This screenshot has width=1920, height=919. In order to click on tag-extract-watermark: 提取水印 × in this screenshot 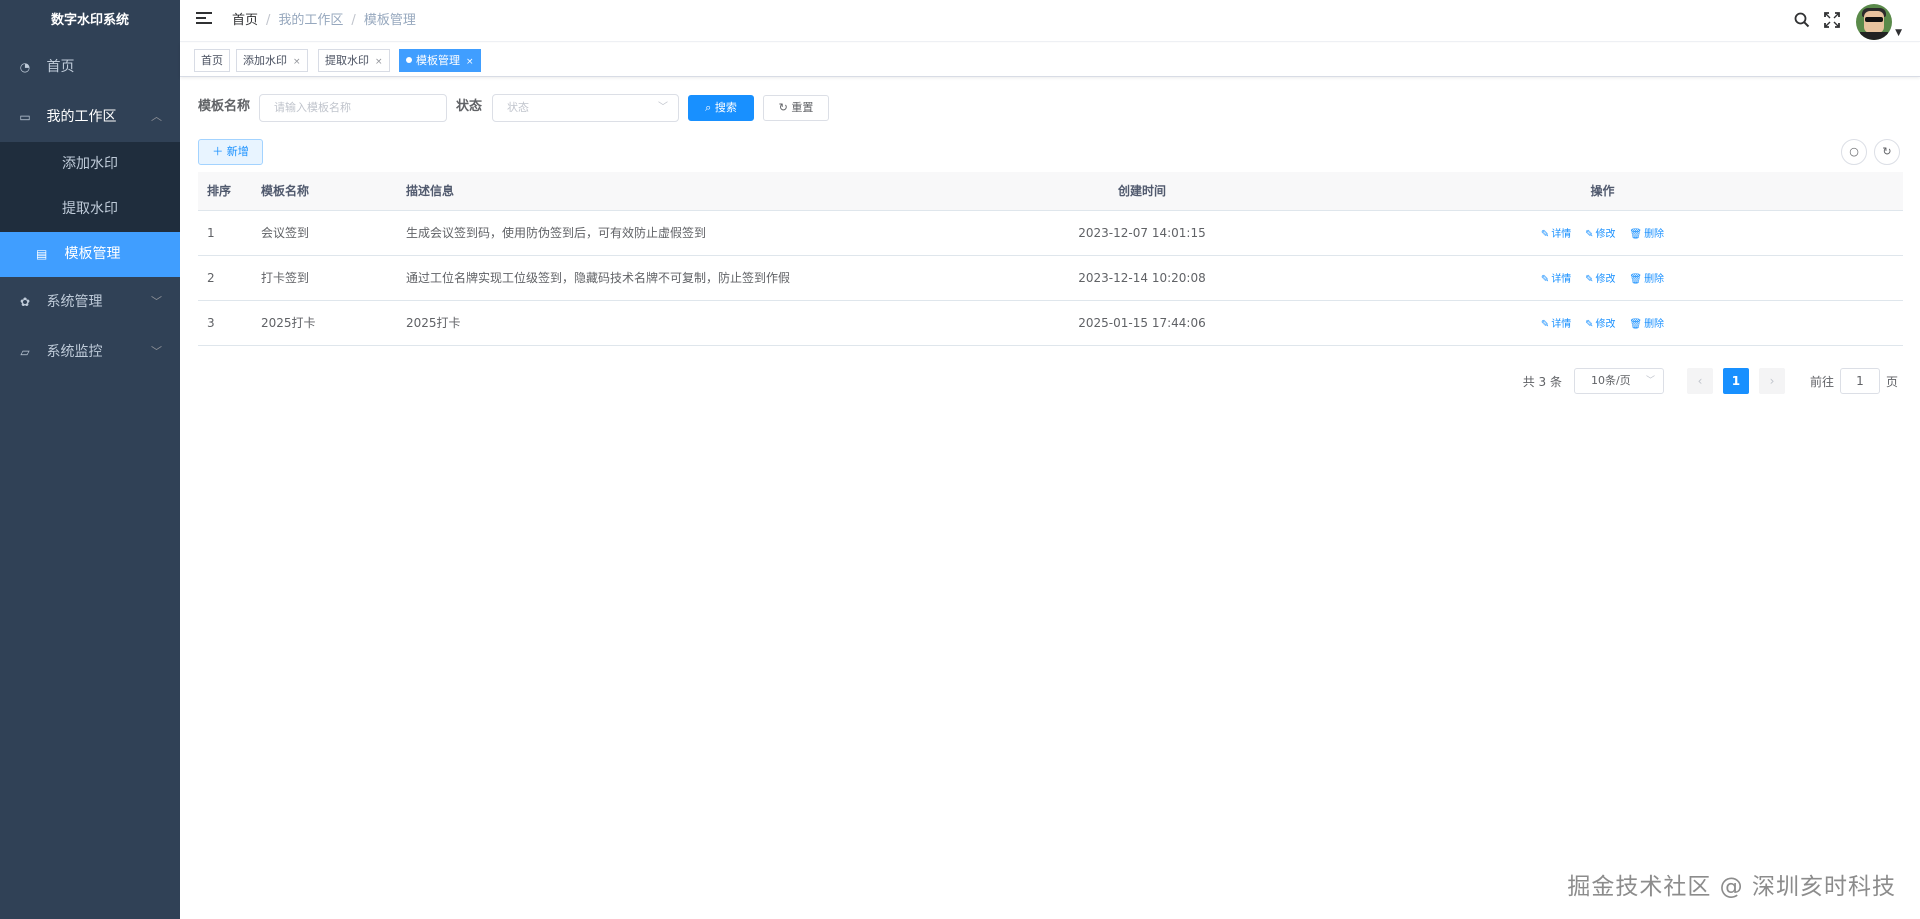, I will do `click(354, 60)`.